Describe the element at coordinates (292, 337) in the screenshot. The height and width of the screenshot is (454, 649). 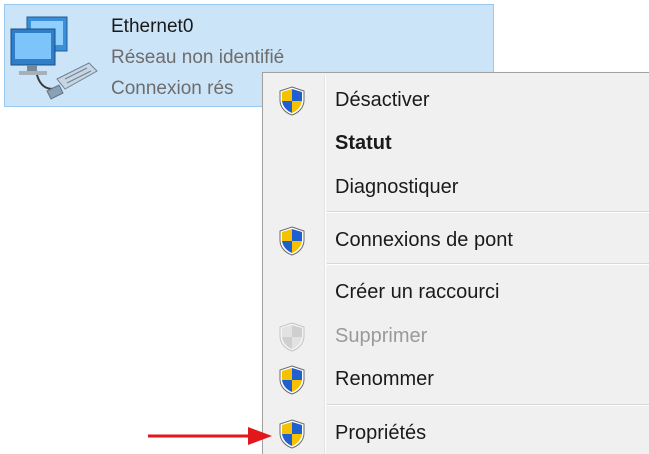
I see `uac-shield-disabled-icon` at that location.